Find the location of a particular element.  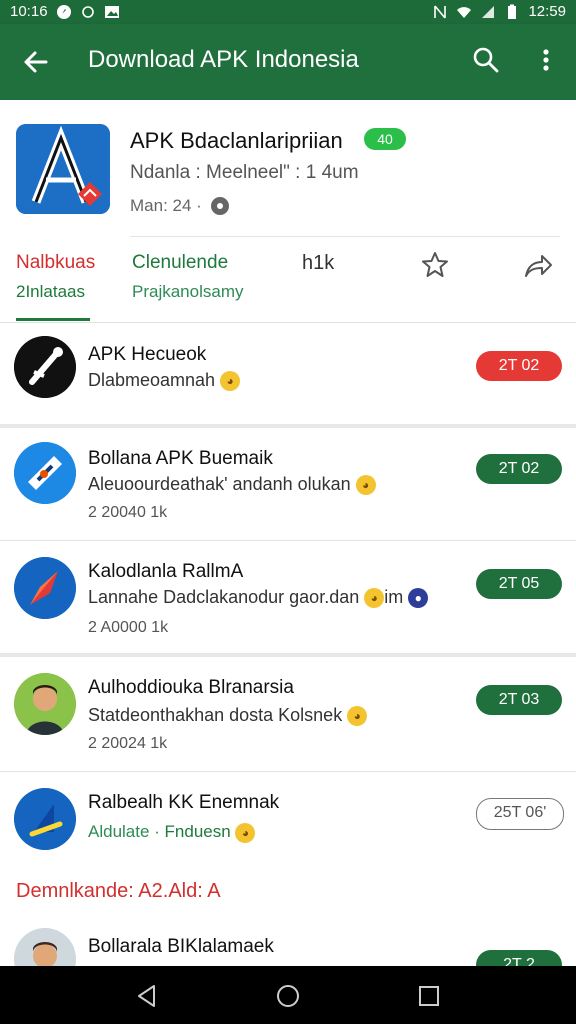

share-icon is located at coordinates (538, 265).